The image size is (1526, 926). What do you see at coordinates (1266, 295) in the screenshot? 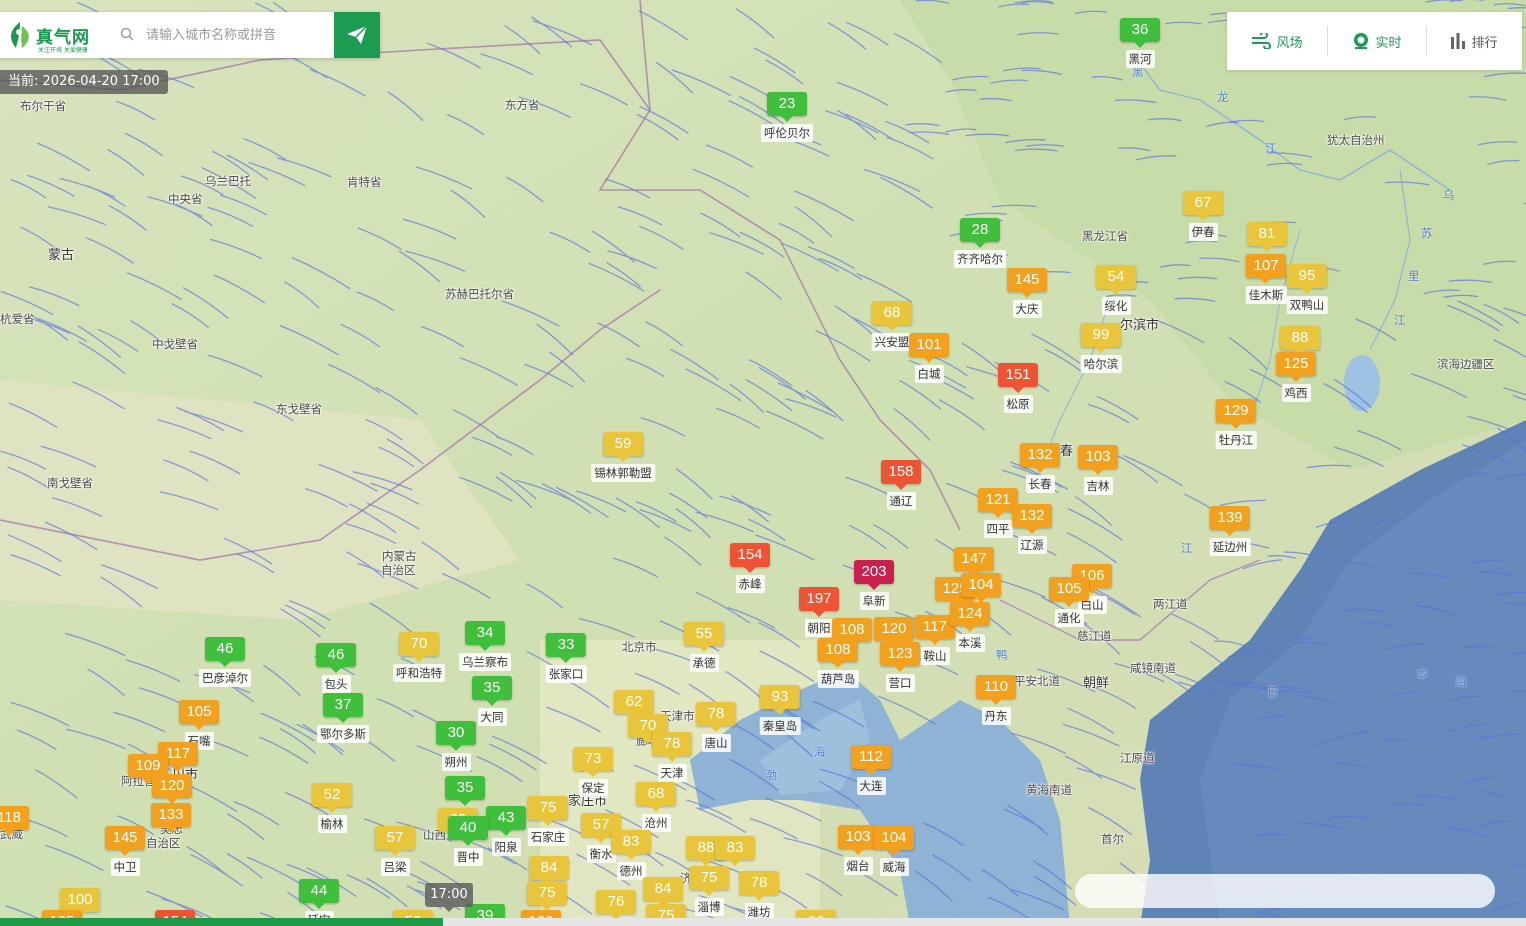
I see `station-city-name: 佳木斯` at bounding box center [1266, 295].